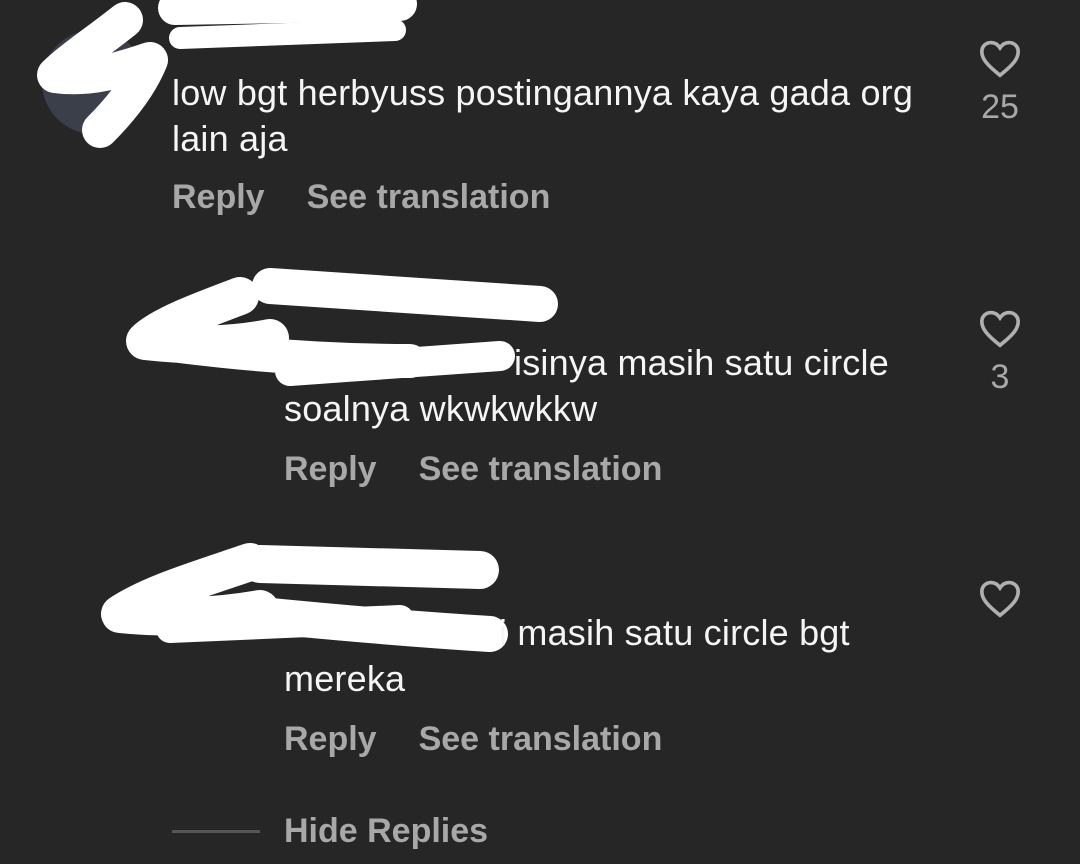 This screenshot has width=1080, height=864. I want to click on like-count: 25, so click(1000, 107).